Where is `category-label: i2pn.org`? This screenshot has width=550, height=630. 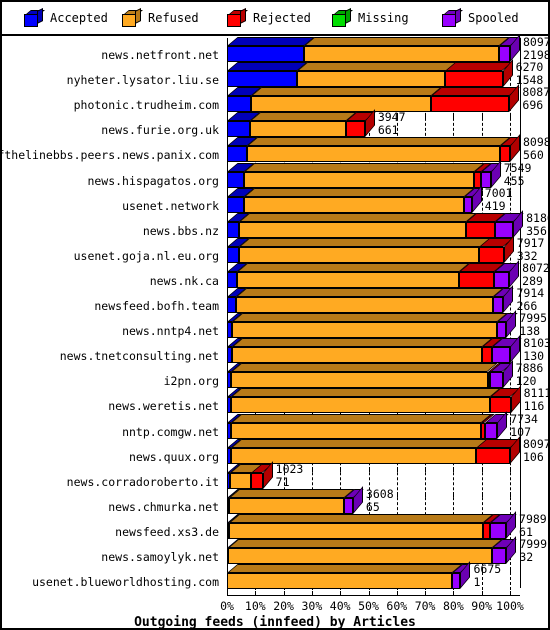 category-label: i2pn.org is located at coordinates (191, 381).